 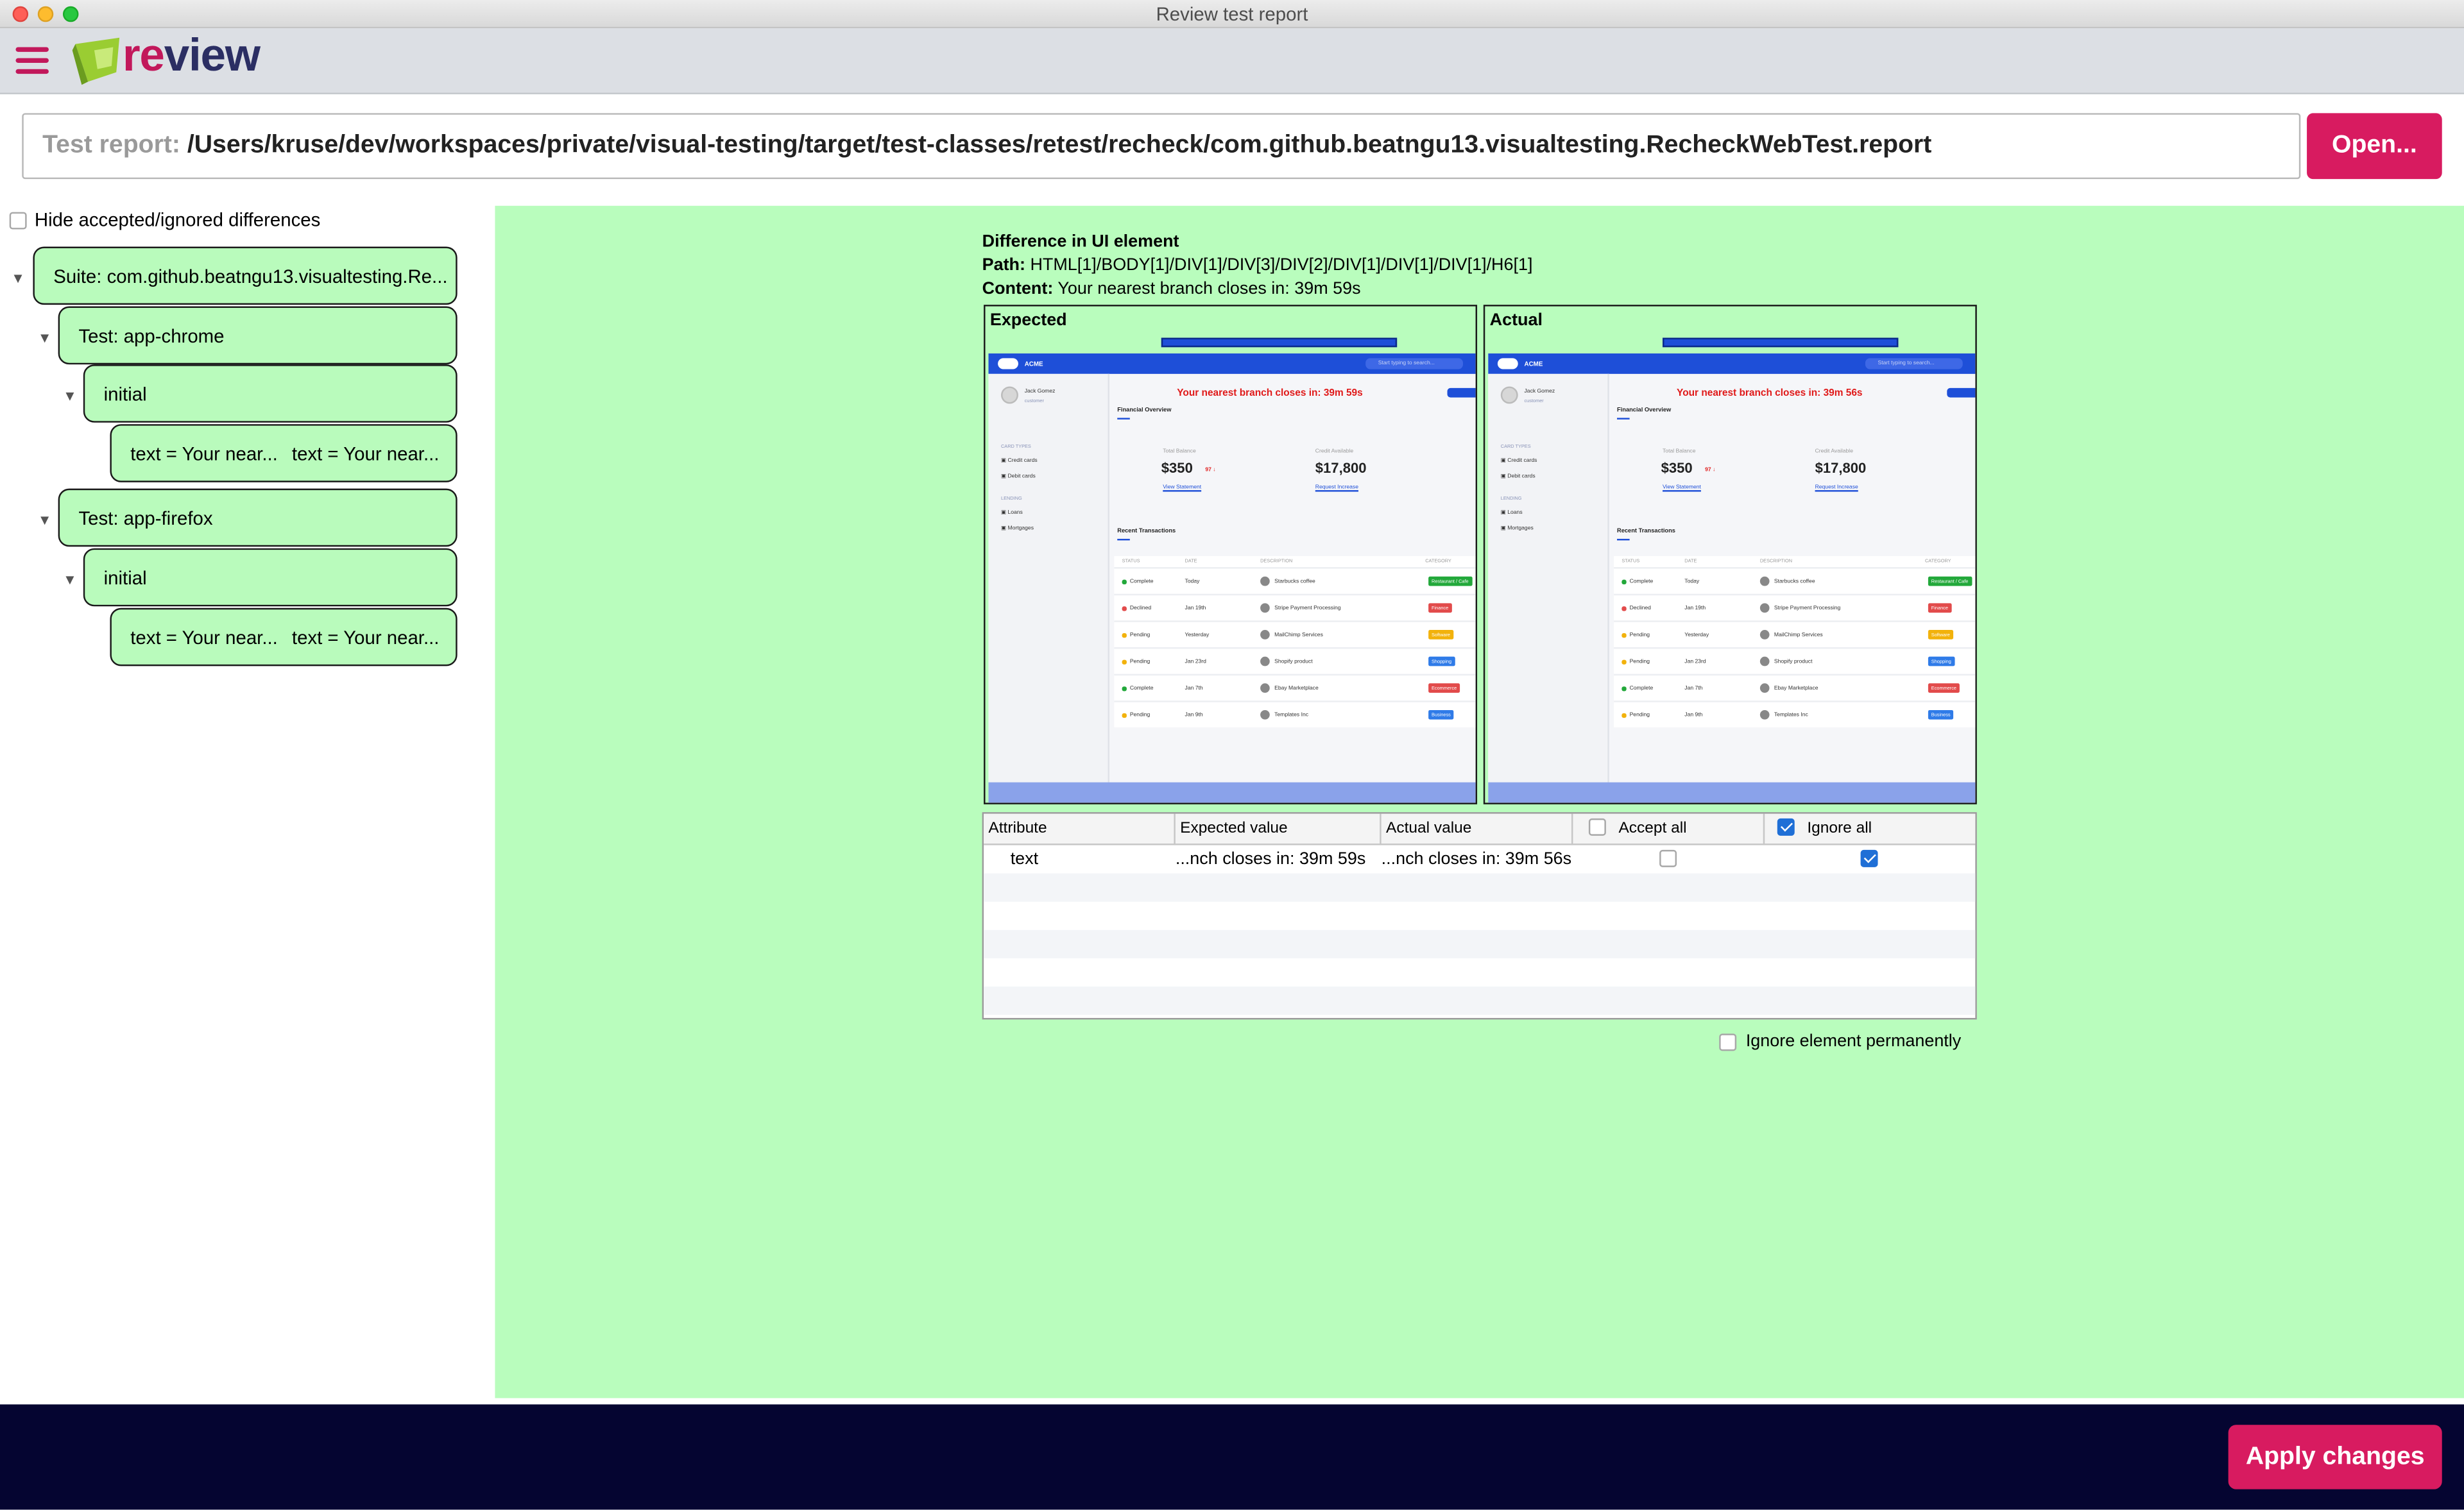 What do you see at coordinates (2335, 1457) in the screenshot?
I see `apply-changes-button: Apply changes` at bounding box center [2335, 1457].